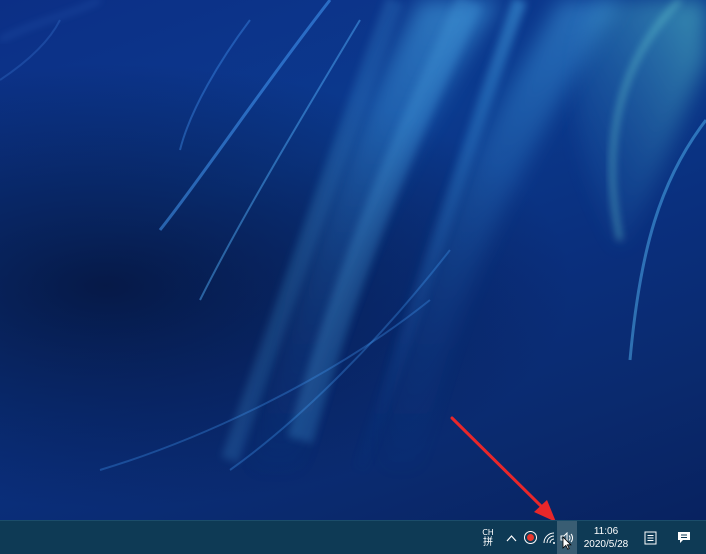  I want to click on taskbar: CH 拼 11:06 2020/5/28, so click(353, 537).